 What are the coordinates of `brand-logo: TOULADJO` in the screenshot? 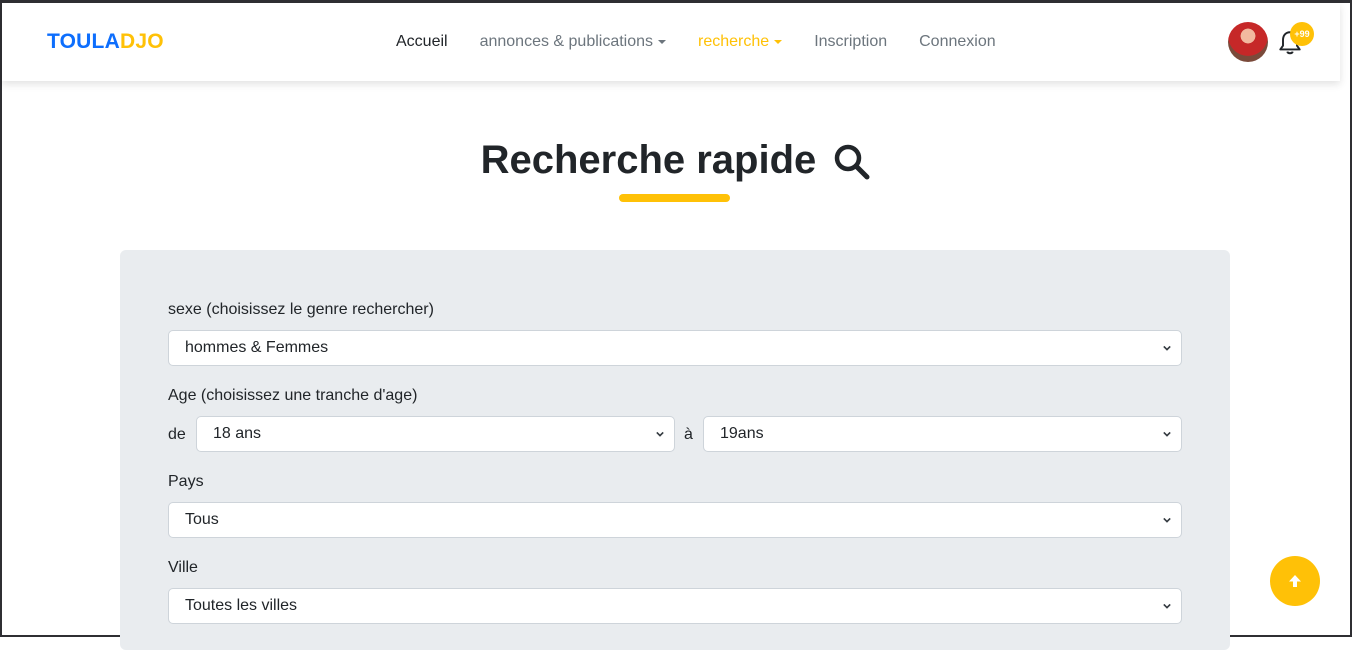 It's located at (105, 42).